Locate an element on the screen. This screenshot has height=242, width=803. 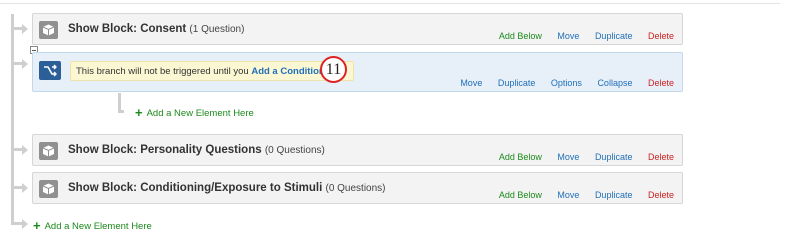
callout-number: 11 is located at coordinates (333, 69).